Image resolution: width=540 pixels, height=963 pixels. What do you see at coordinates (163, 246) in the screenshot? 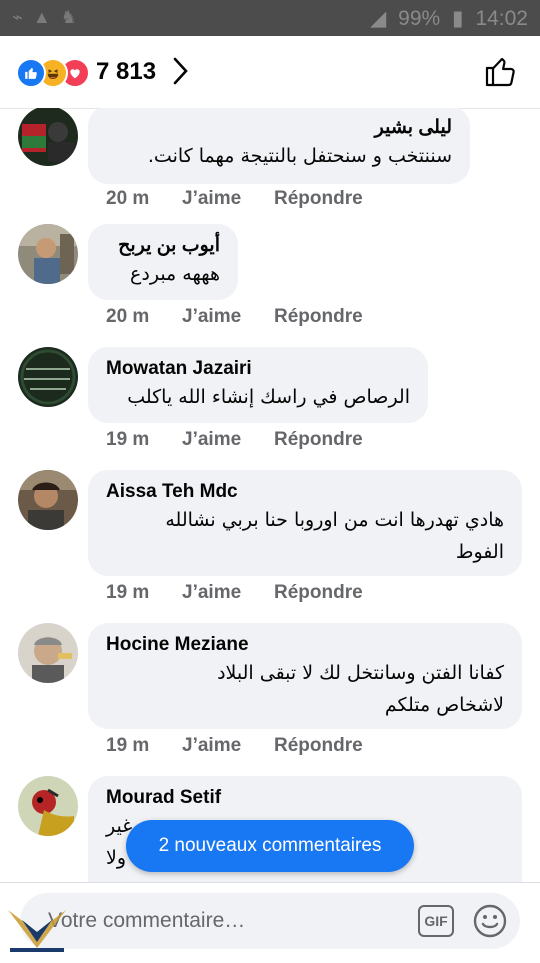
I see `comment-author: أيوب بن يربح` at bounding box center [163, 246].